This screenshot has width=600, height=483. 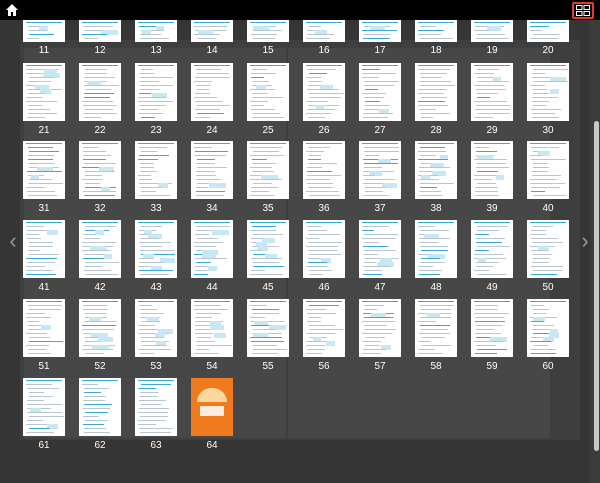 What do you see at coordinates (324, 99) in the screenshot?
I see `page-thumbnail: 26` at bounding box center [324, 99].